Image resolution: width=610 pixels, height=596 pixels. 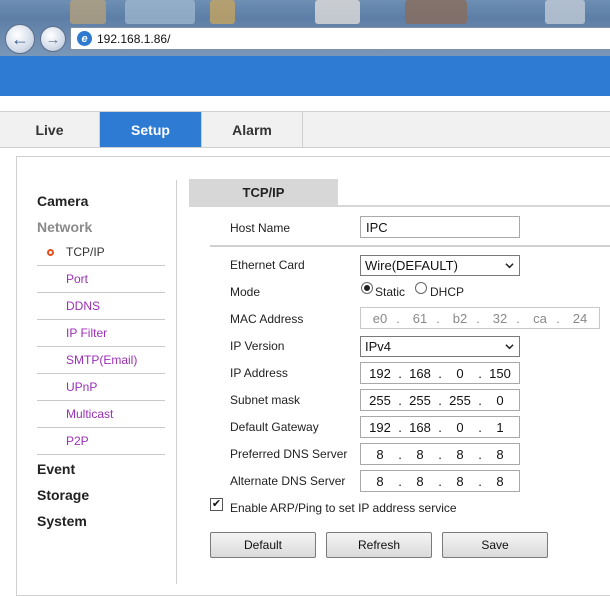 What do you see at coordinates (56, 469) in the screenshot?
I see `sidebar-item-event: Event` at bounding box center [56, 469].